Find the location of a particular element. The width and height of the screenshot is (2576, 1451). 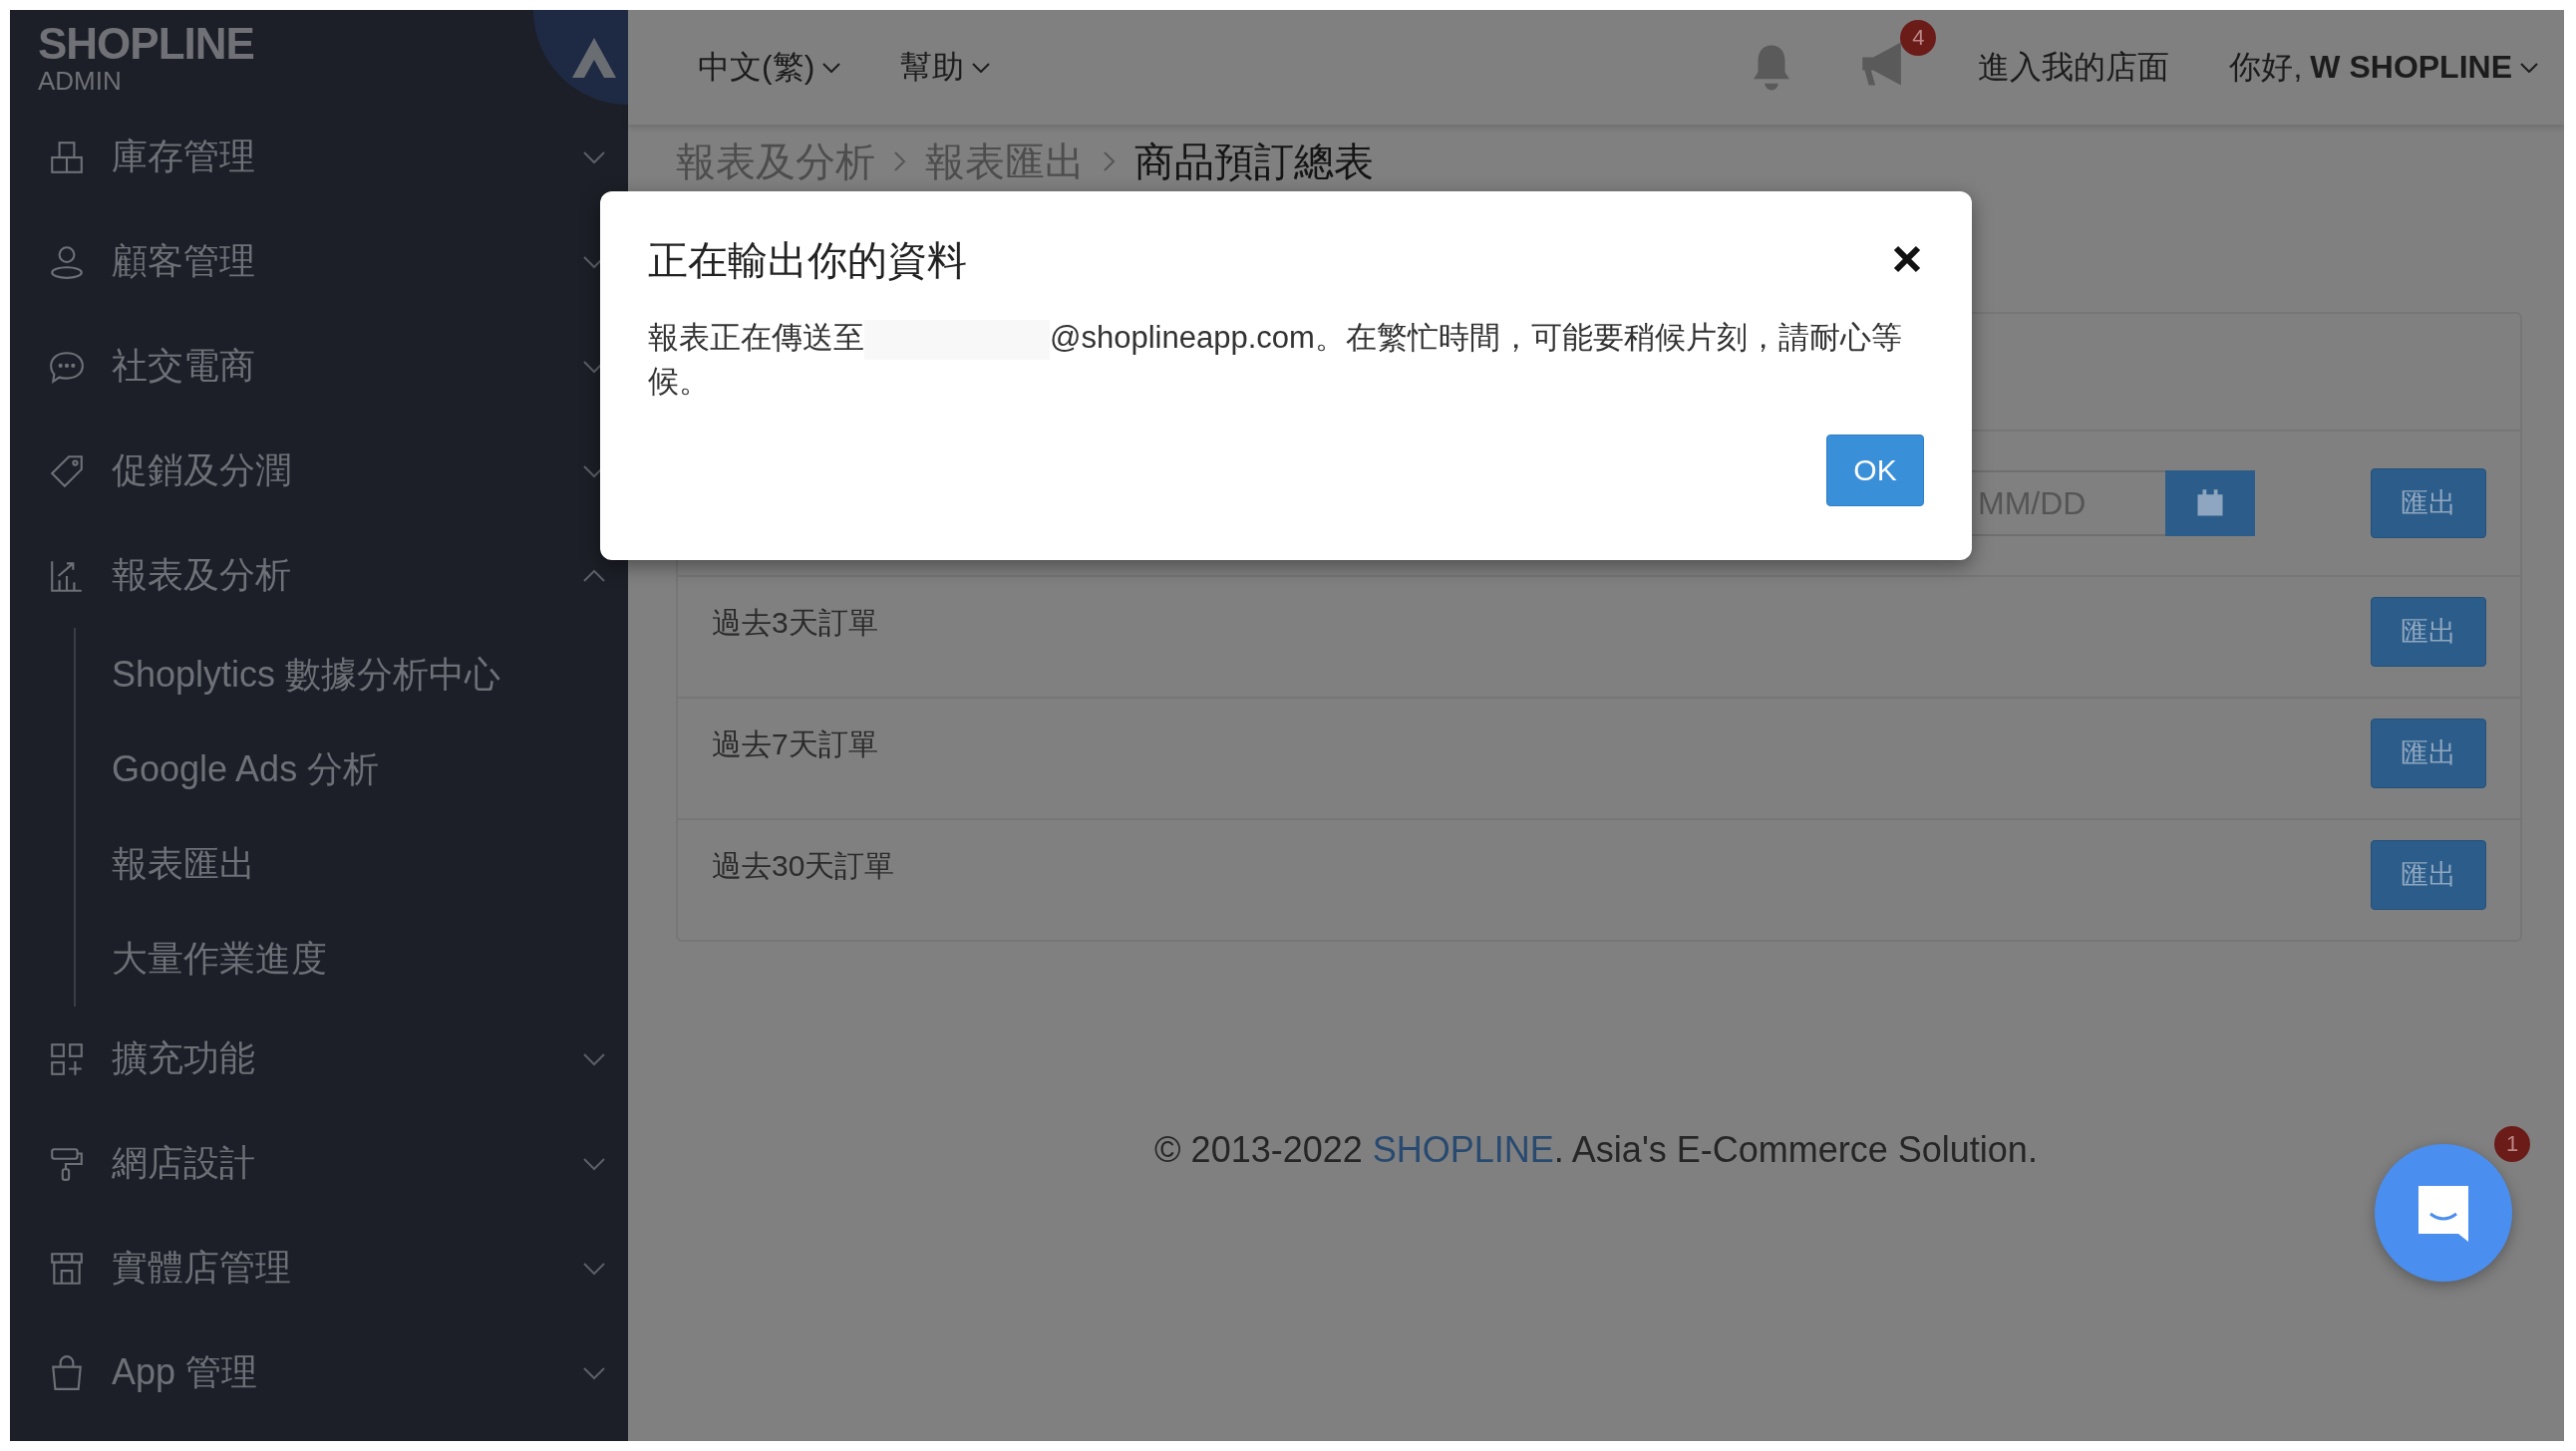

sidebar-item: 促銷及分潤 is located at coordinates (319, 471).